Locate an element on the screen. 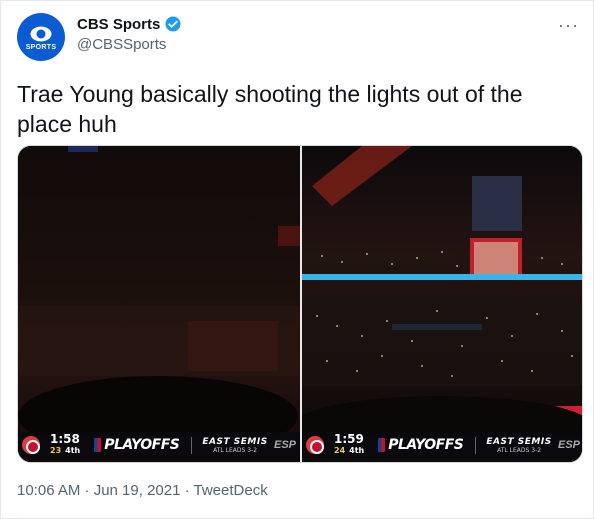 The height and width of the screenshot is (519, 594). game-clock: 1:59 24 4th is located at coordinates (349, 444).